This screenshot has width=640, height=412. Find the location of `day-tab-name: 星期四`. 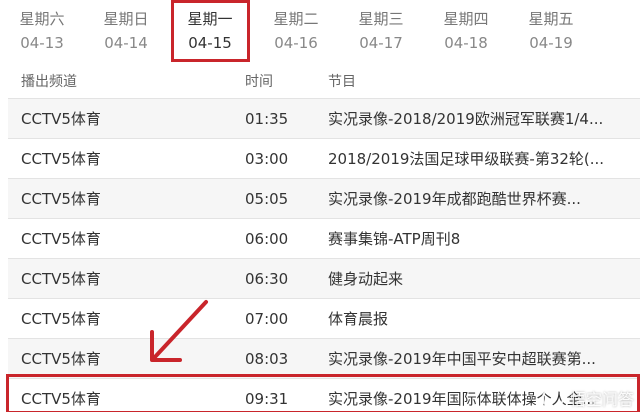

day-tab-name: 星期四 is located at coordinates (466, 19).